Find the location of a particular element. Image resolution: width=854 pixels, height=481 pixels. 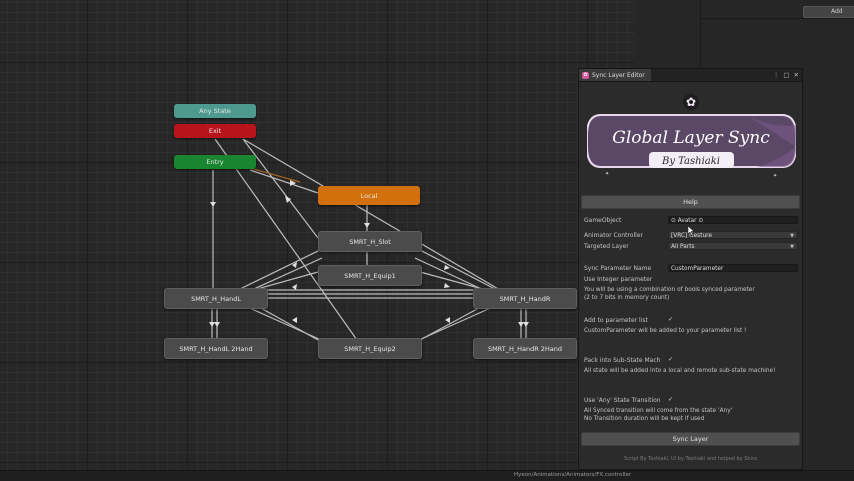

panel-separator is located at coordinates (777, 18).